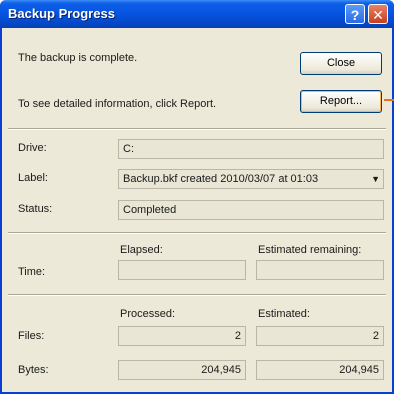 Image resolution: width=394 pixels, height=396 pixels. What do you see at coordinates (389, 100) in the screenshot?
I see `report-pointer-arrow` at bounding box center [389, 100].